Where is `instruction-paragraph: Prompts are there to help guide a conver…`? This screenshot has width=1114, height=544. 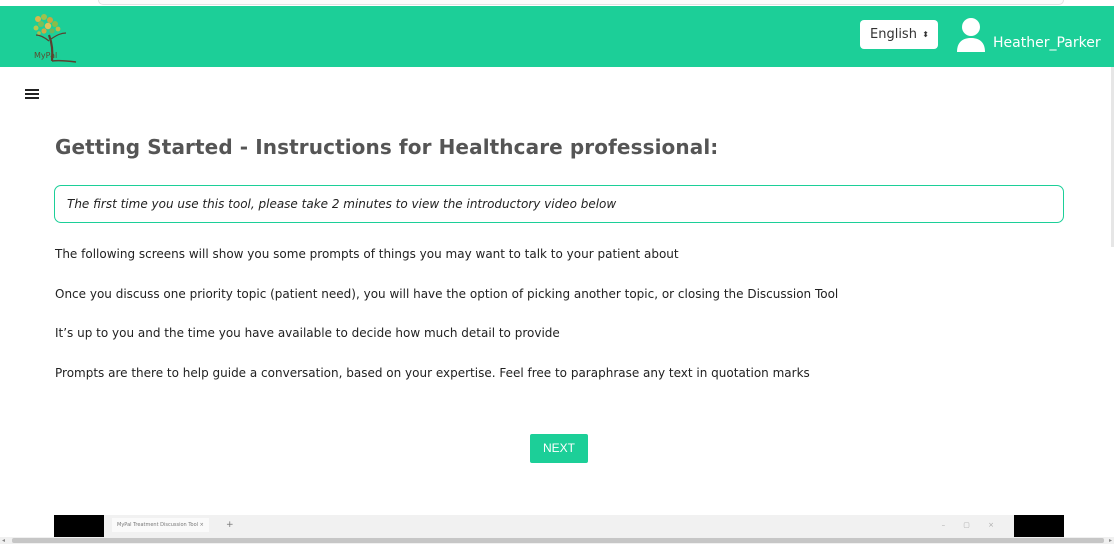 instruction-paragraph: Prompts are there to help guide a conver… is located at coordinates (432, 373).